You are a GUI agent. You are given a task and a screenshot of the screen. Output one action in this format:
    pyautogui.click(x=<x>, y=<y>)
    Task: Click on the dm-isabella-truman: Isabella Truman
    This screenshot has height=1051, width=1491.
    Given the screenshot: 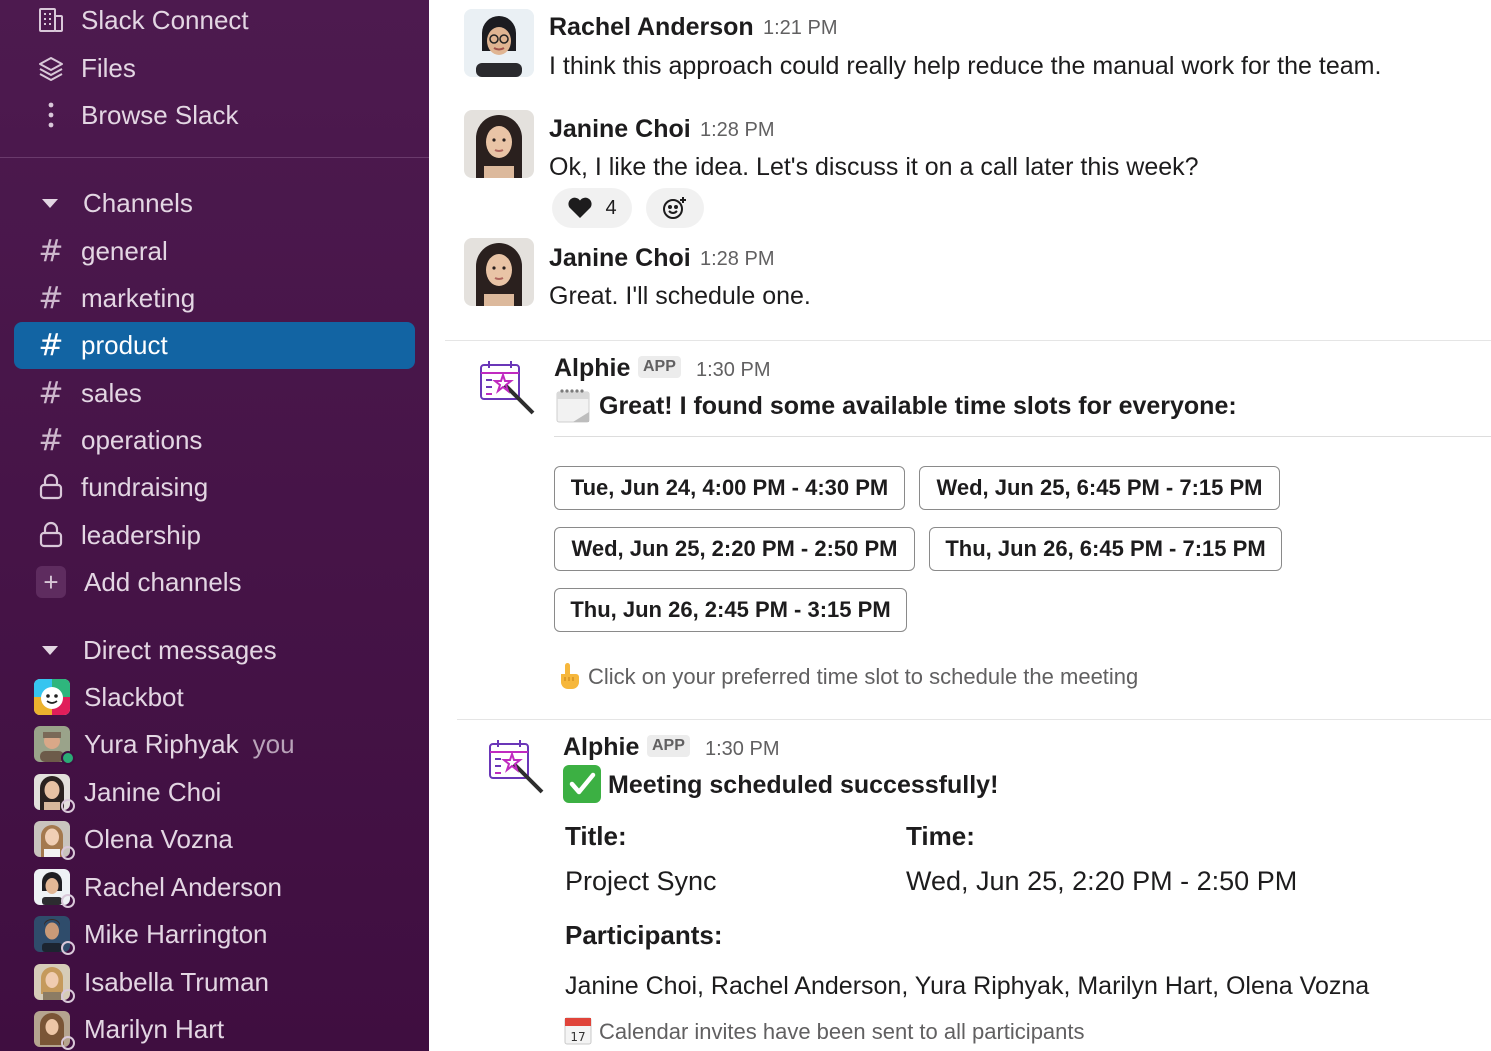 What is the action you would take?
    pyautogui.click(x=214, y=982)
    